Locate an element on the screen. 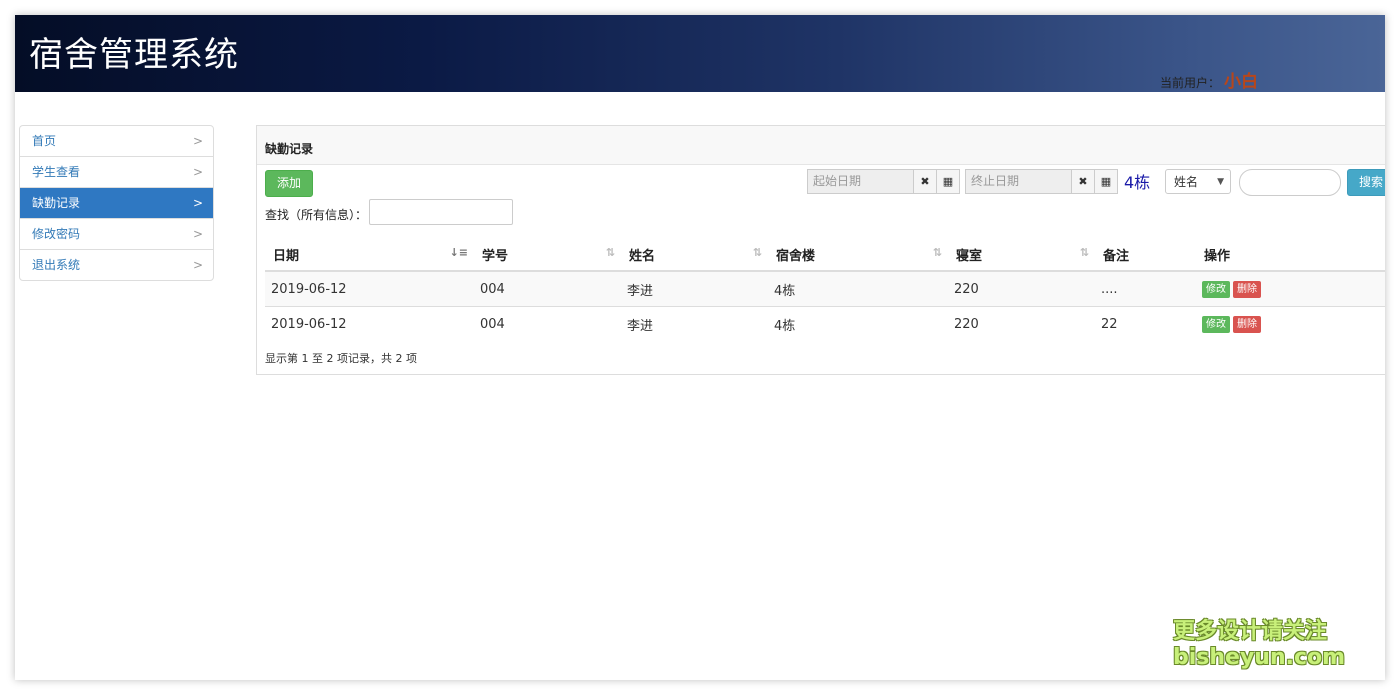 The image size is (1400, 695). column-header-label: 寝室 is located at coordinates (969, 256).